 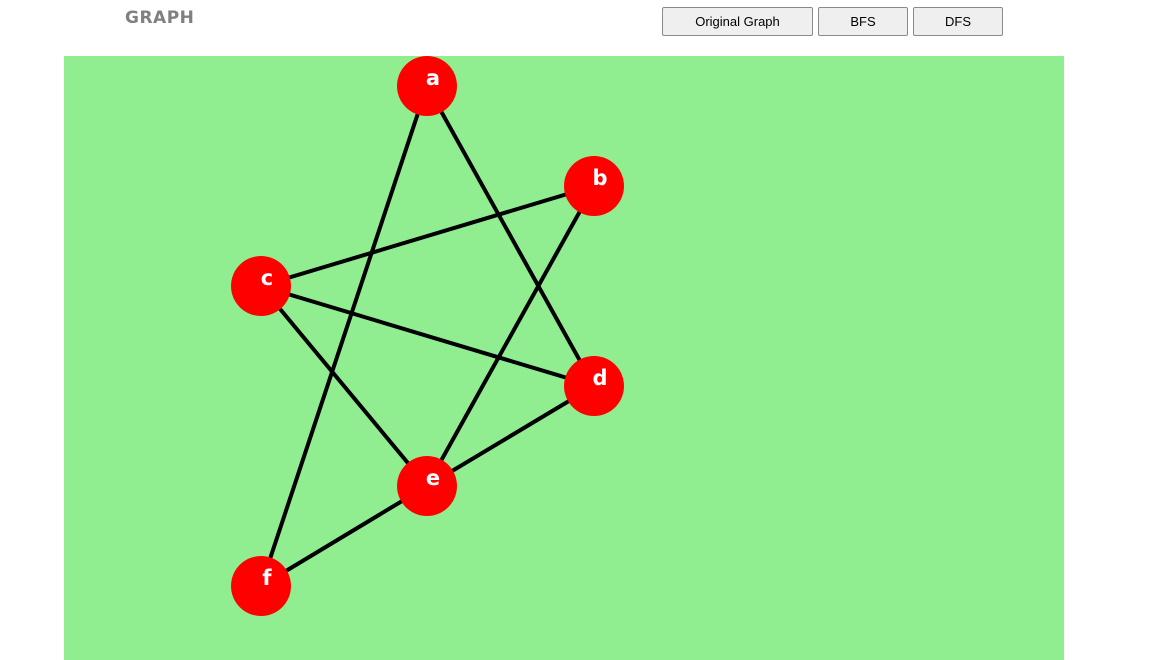 I want to click on node-circle, so click(x=261, y=586).